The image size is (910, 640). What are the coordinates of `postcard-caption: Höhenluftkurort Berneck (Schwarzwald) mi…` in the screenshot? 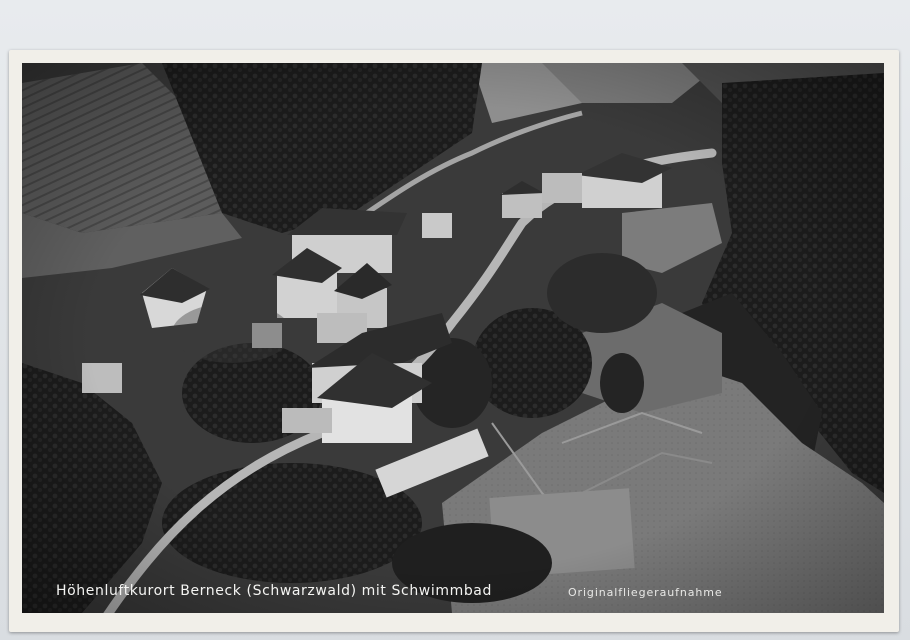 It's located at (274, 591).